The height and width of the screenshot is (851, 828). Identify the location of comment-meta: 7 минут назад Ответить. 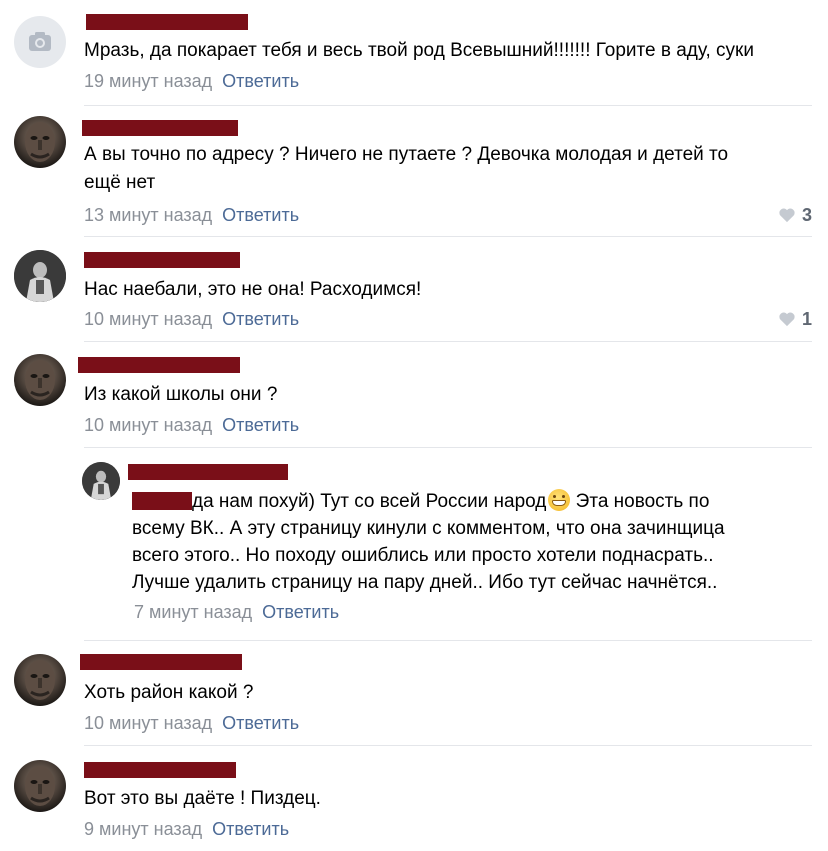
(236, 612).